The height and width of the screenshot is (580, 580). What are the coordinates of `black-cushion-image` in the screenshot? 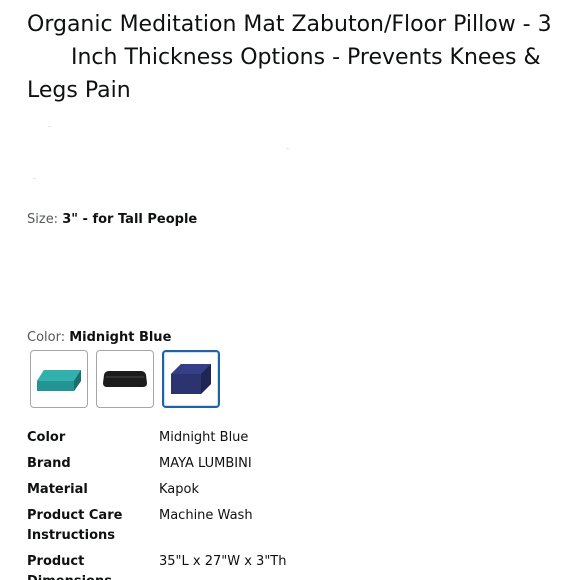 It's located at (125, 379).